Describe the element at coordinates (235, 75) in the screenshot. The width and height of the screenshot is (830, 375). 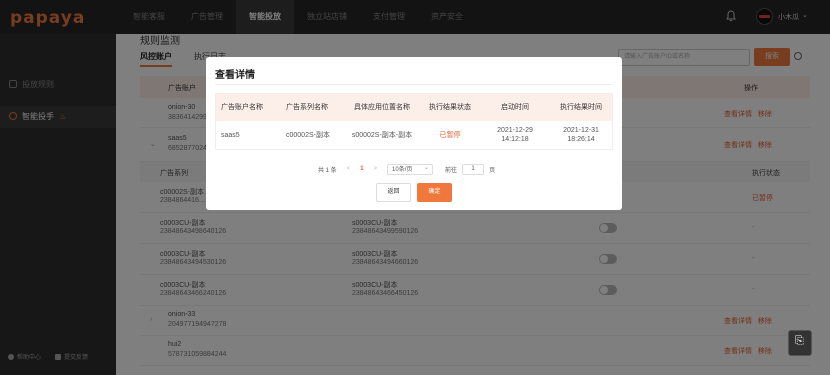
I see `modal-title: 查看详情` at that location.